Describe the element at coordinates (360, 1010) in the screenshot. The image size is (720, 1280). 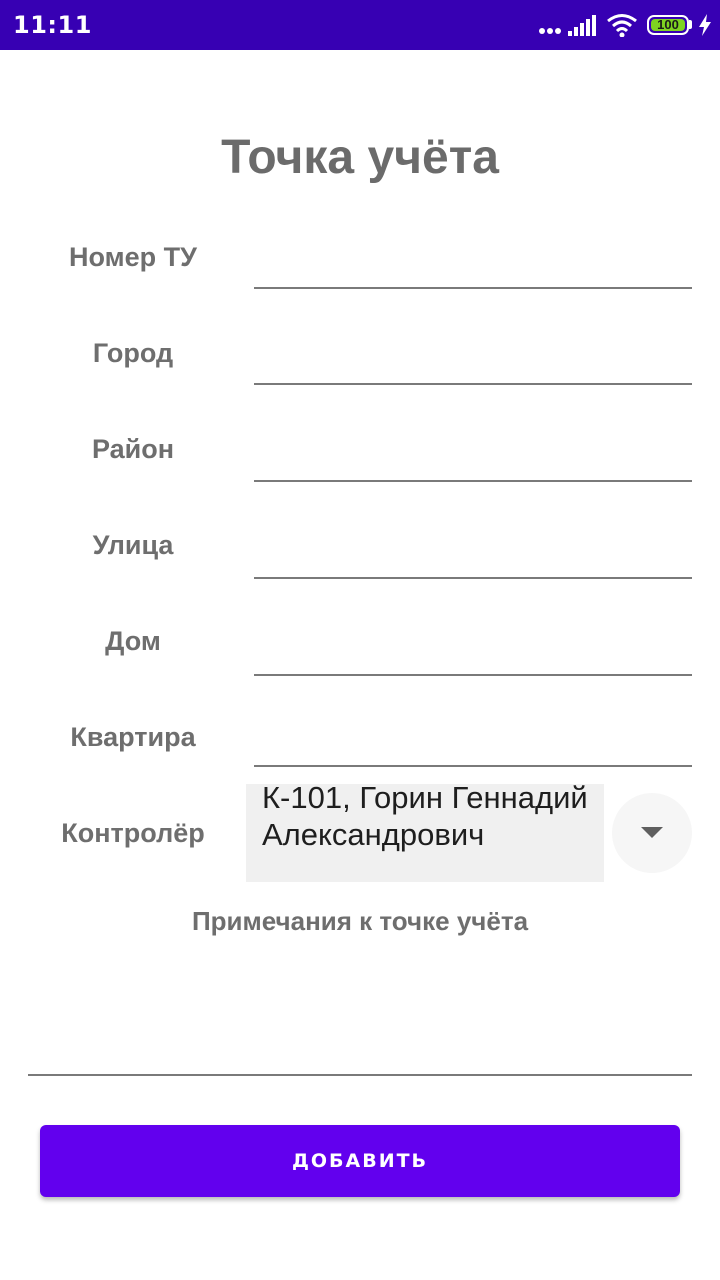
I see `notes-input` at that location.